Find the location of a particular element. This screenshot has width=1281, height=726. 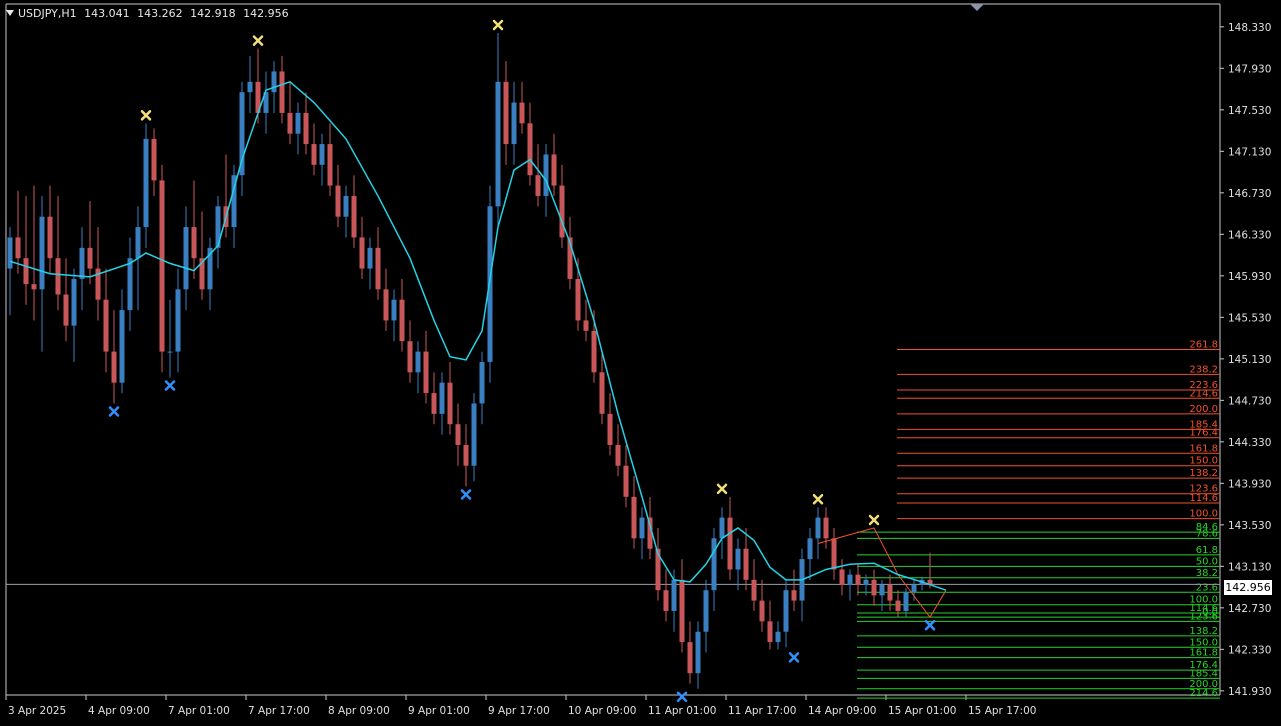

y-tick-label: 142.330 is located at coordinates (1249, 650).